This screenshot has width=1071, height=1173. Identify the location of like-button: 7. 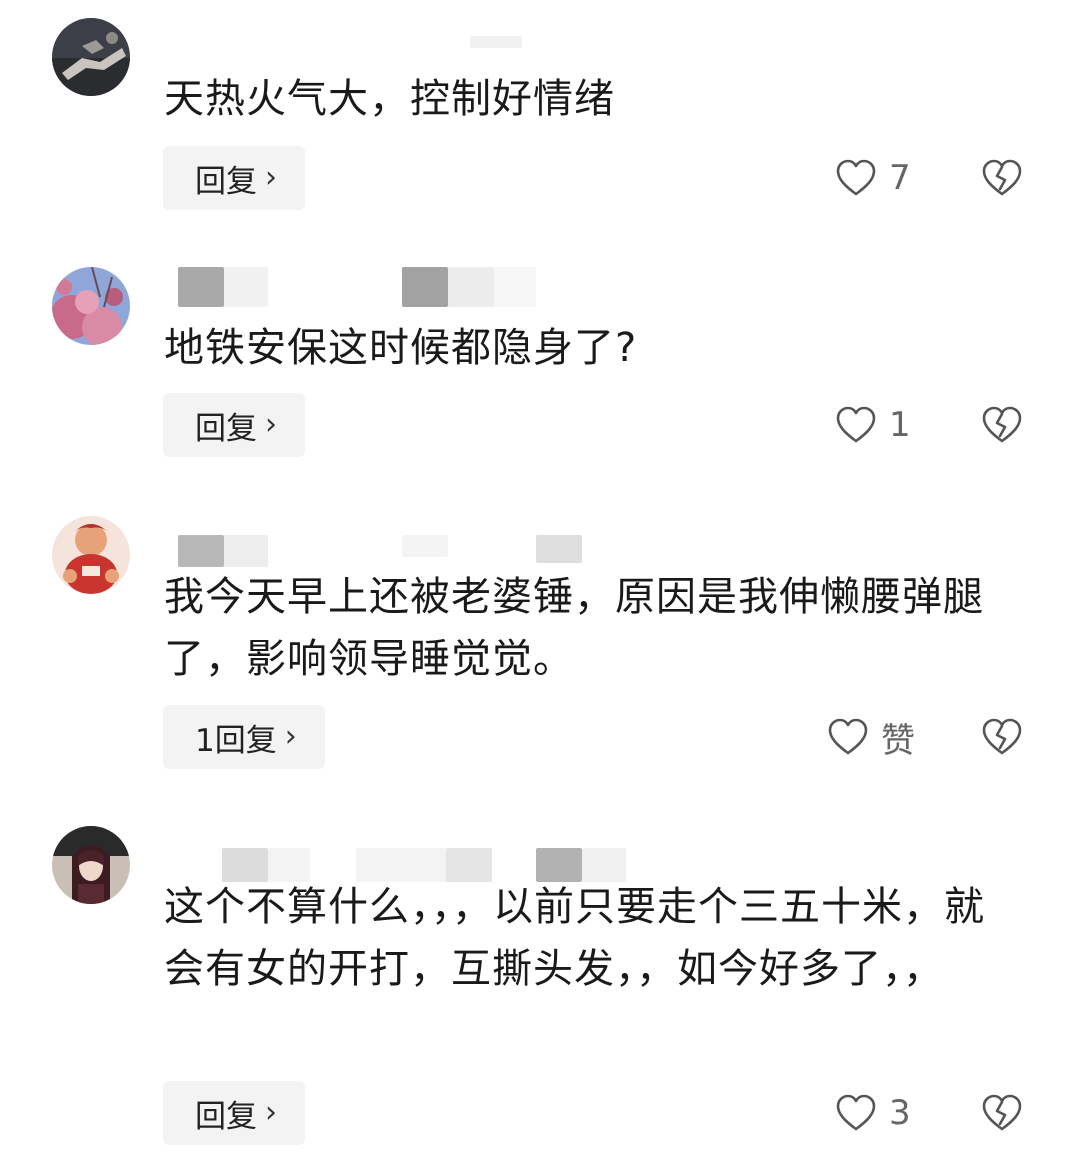
(875, 178).